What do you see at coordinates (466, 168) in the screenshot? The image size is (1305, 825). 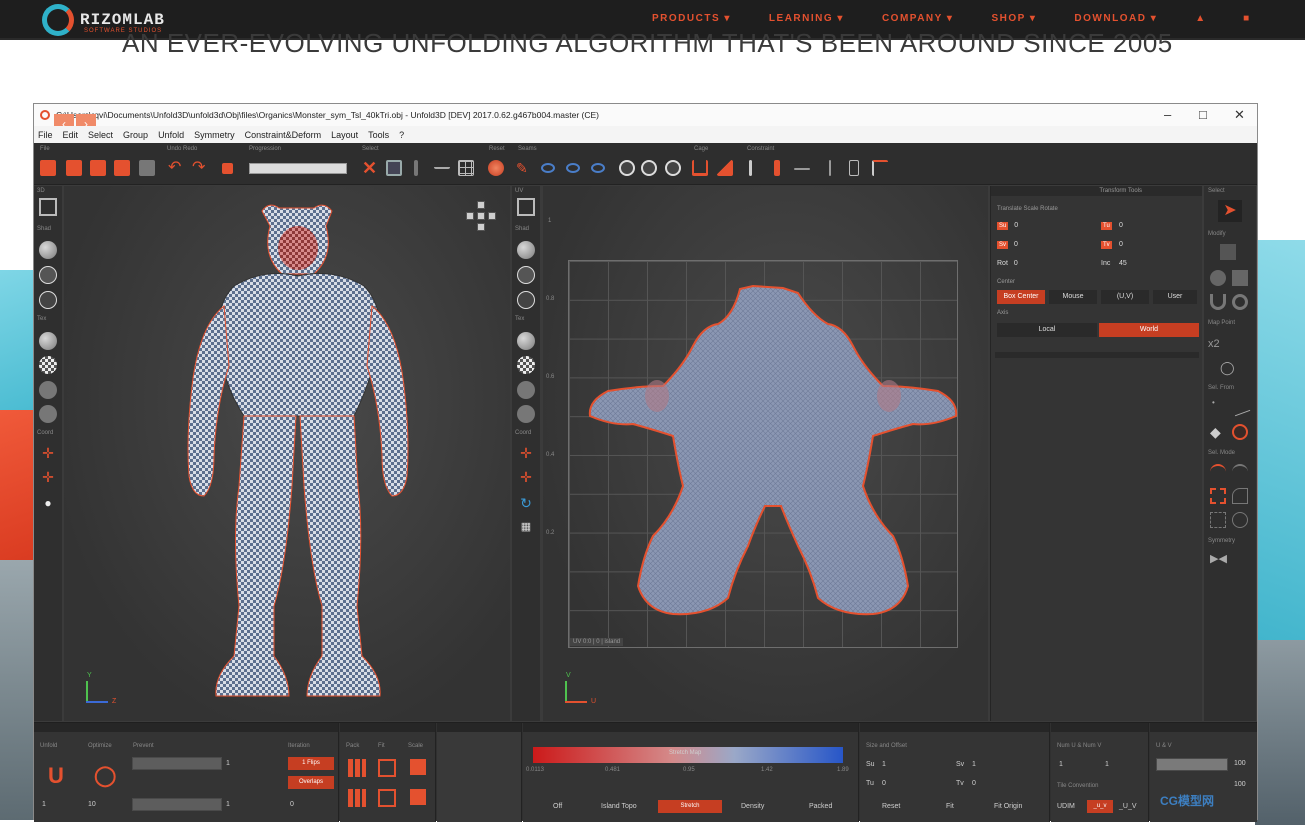 I see `grid-icon` at bounding box center [466, 168].